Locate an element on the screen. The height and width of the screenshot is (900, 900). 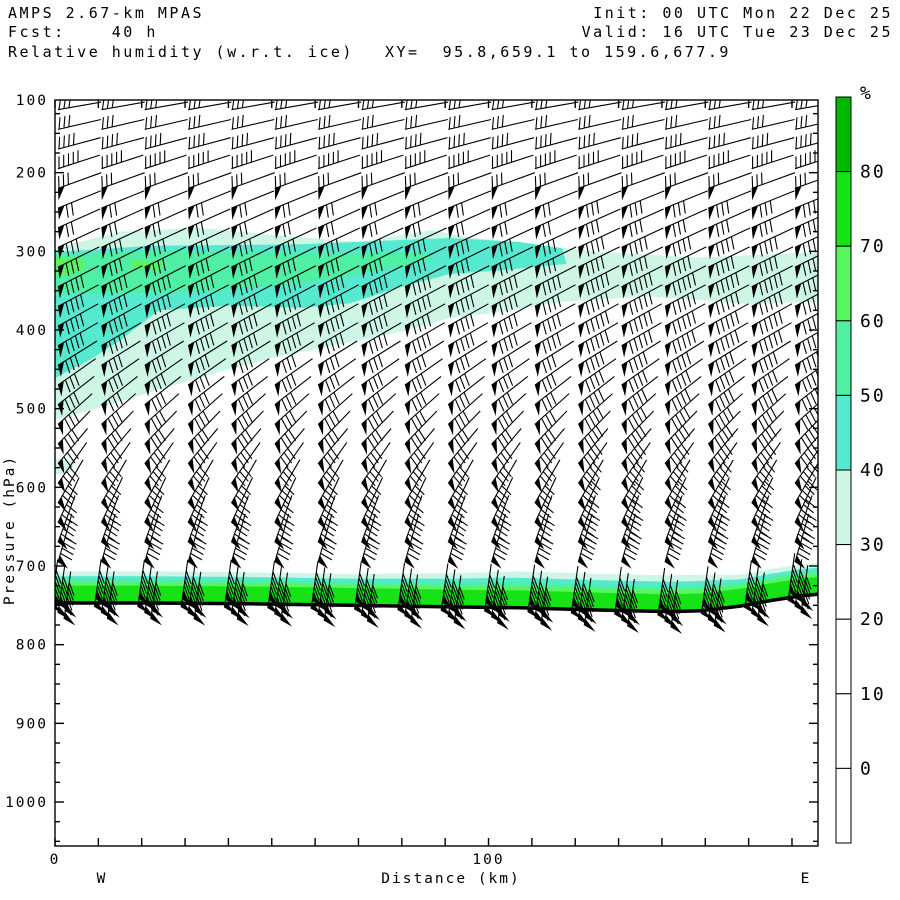
valid-time: Valid: 16 UTC Tue 23 Dec 25 is located at coordinates (737, 32).